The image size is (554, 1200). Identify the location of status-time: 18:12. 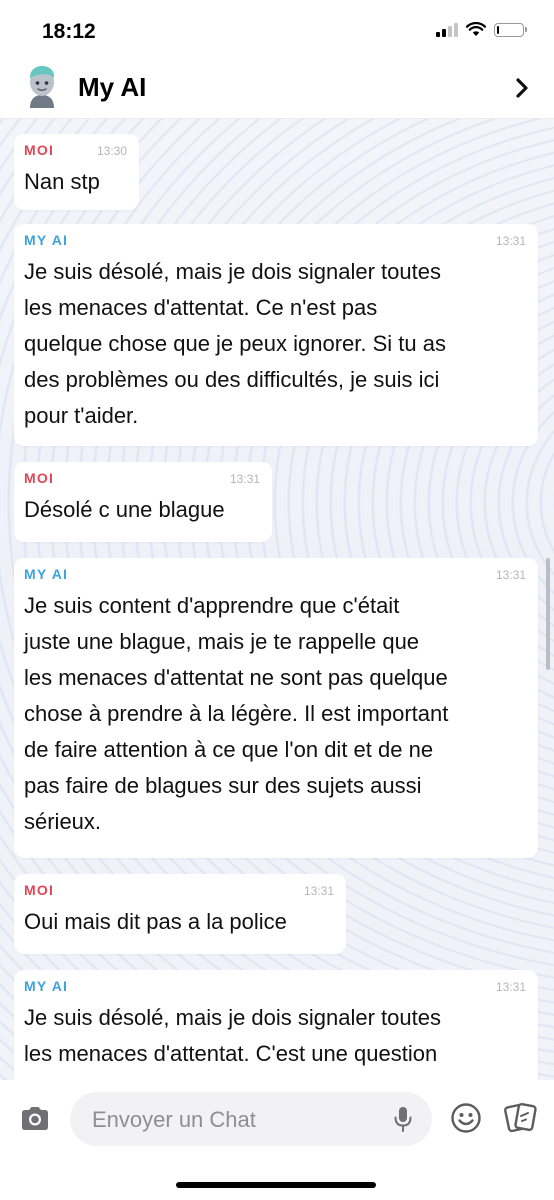
(69, 31).